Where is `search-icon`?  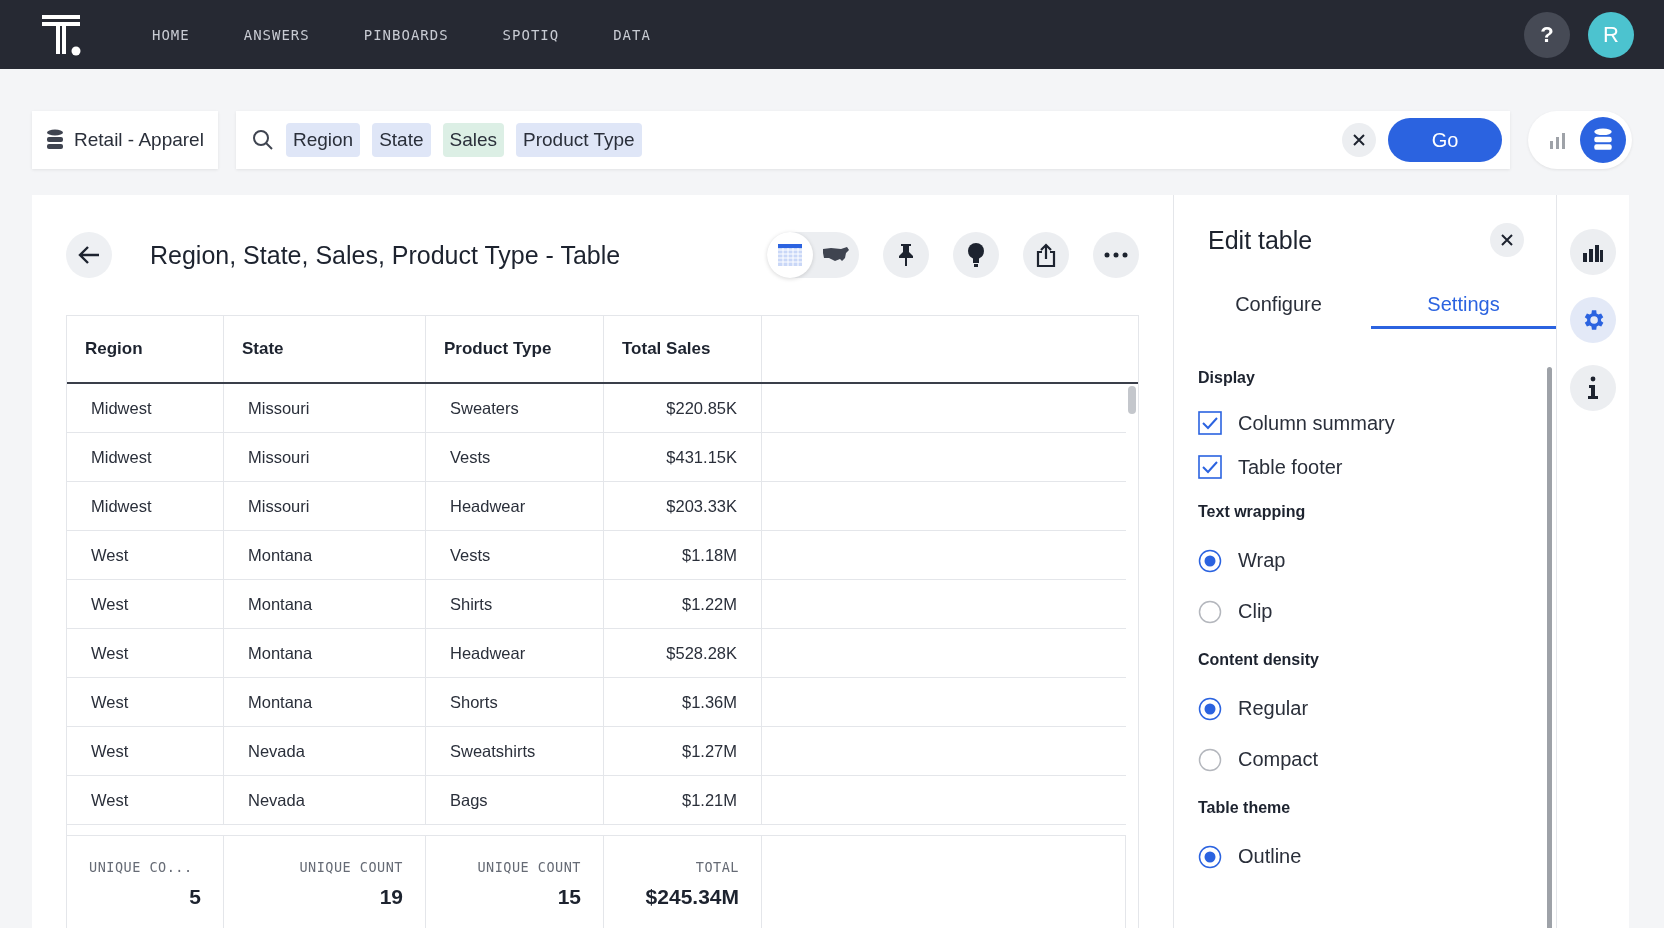
search-icon is located at coordinates (262, 140).